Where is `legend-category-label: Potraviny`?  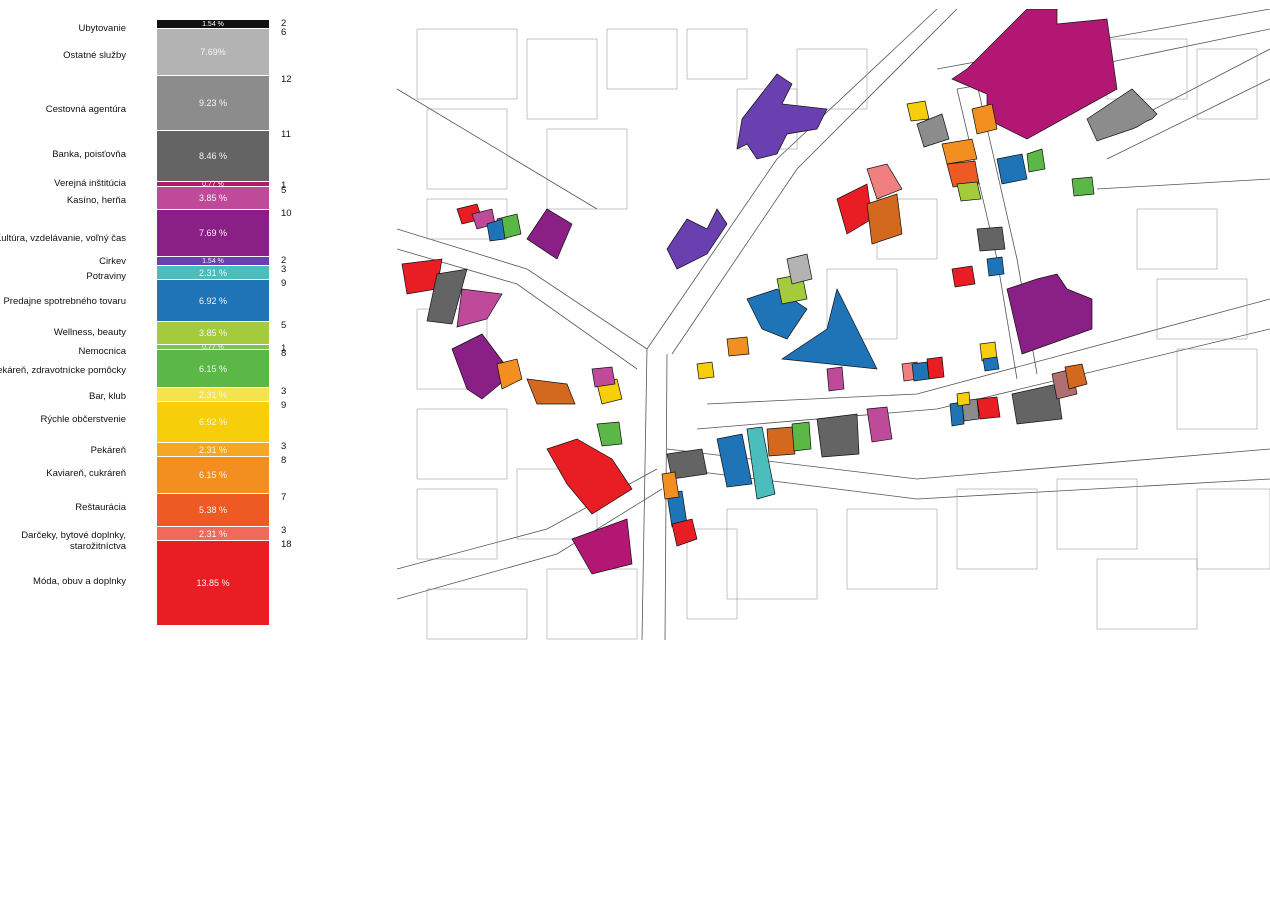 legend-category-label: Potraviny is located at coordinates (106, 276).